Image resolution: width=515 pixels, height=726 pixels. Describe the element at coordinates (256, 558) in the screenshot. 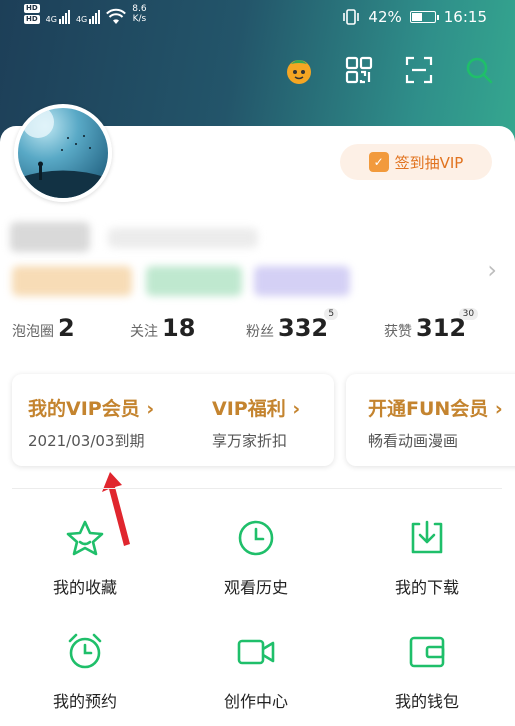

I see `menu-history: 观看历史` at that location.